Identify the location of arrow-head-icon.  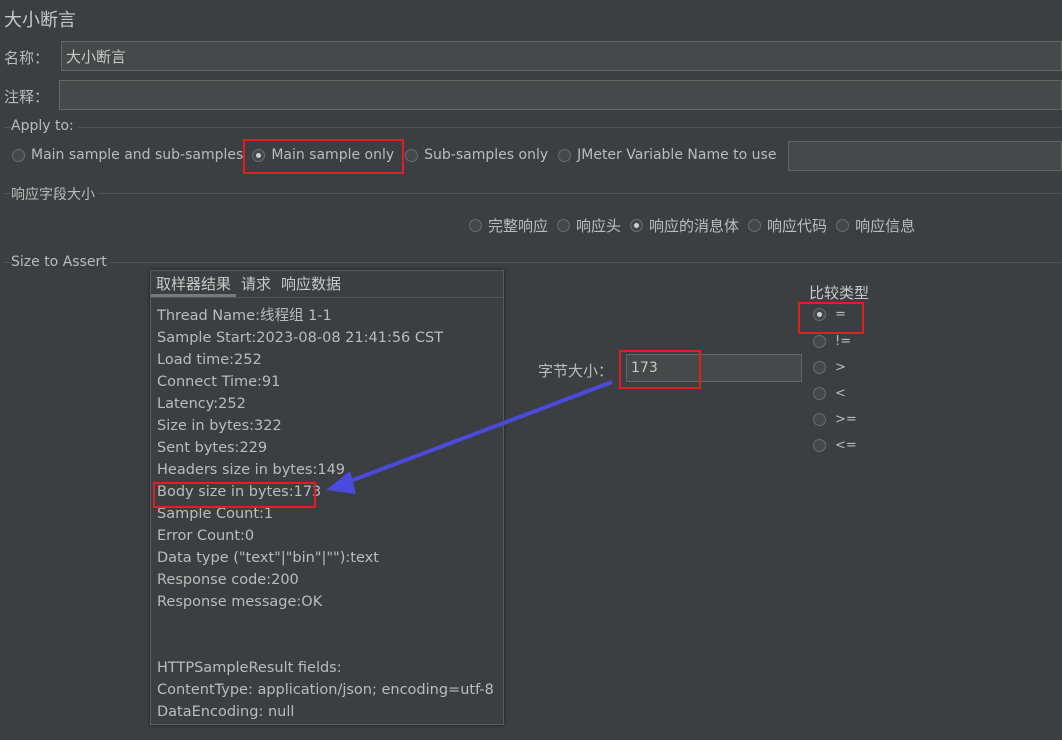
(341, 482).